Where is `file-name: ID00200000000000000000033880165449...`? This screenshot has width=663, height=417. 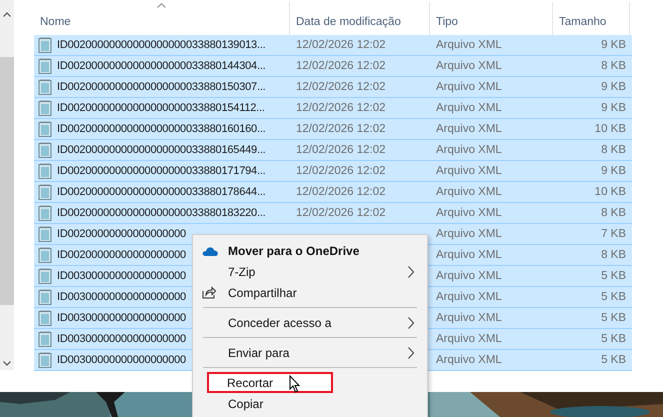 file-name: ID00200000000000000000033880165449... is located at coordinates (161, 150).